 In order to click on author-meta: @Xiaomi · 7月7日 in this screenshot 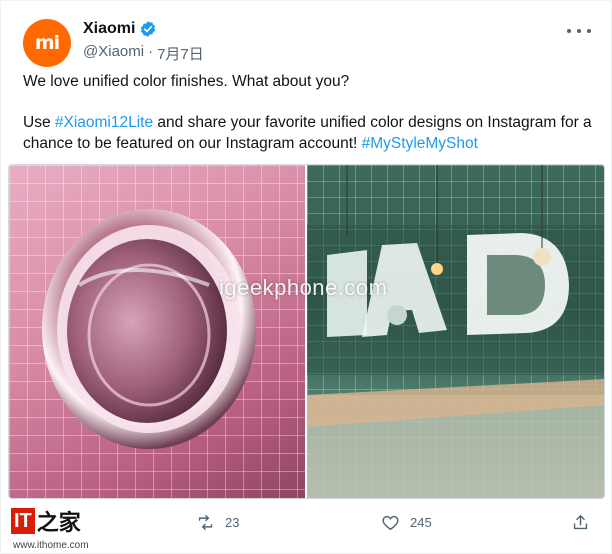, I will do `click(143, 53)`.